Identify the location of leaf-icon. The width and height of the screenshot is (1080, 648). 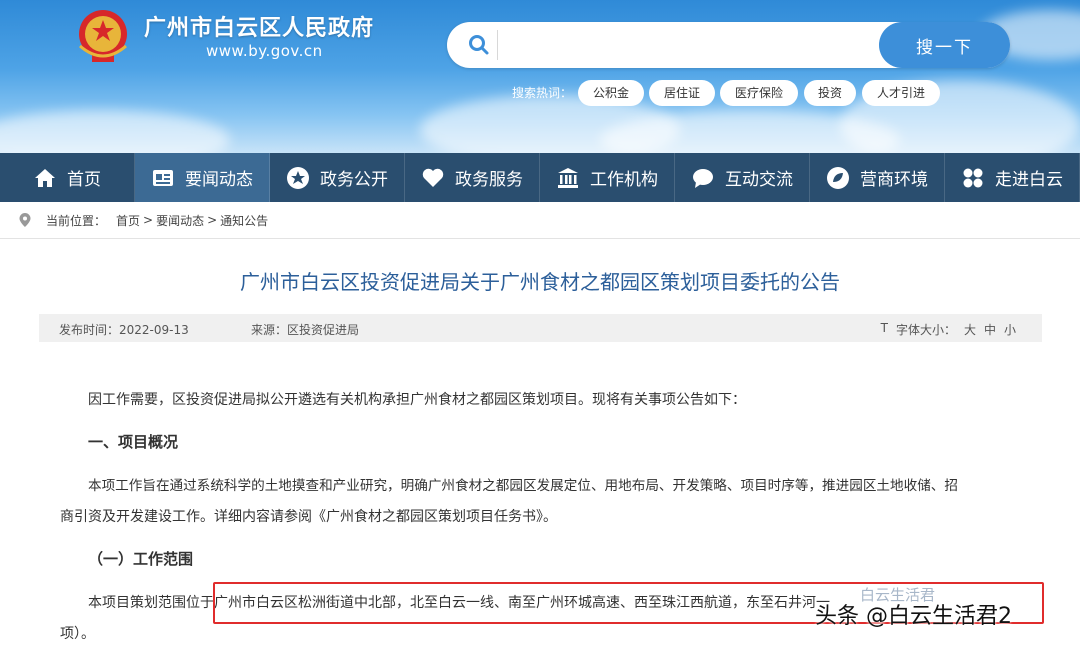
(838, 177).